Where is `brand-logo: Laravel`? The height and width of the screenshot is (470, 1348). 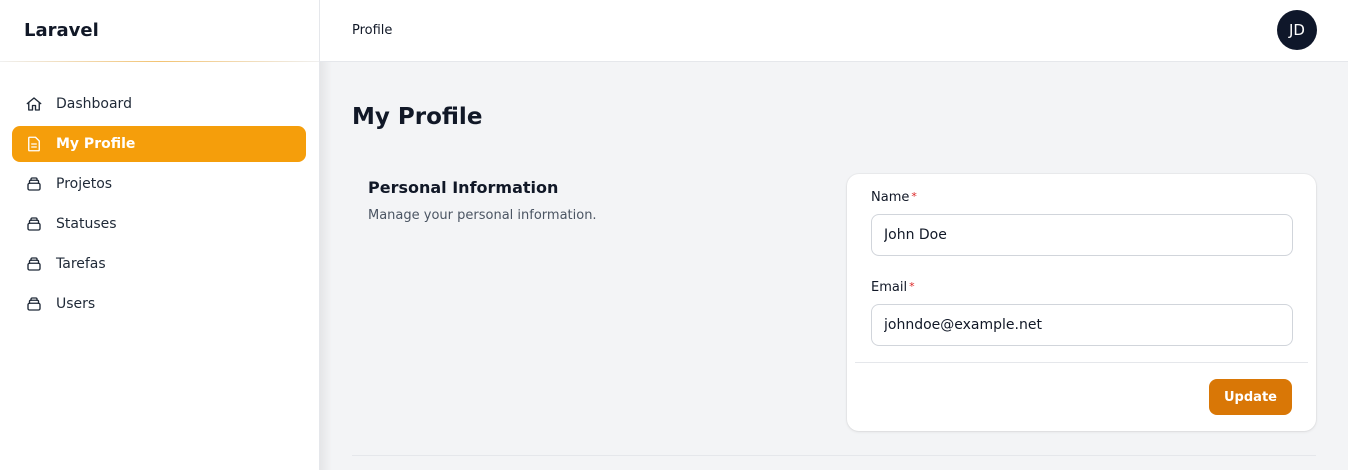 brand-logo: Laravel is located at coordinates (159, 31).